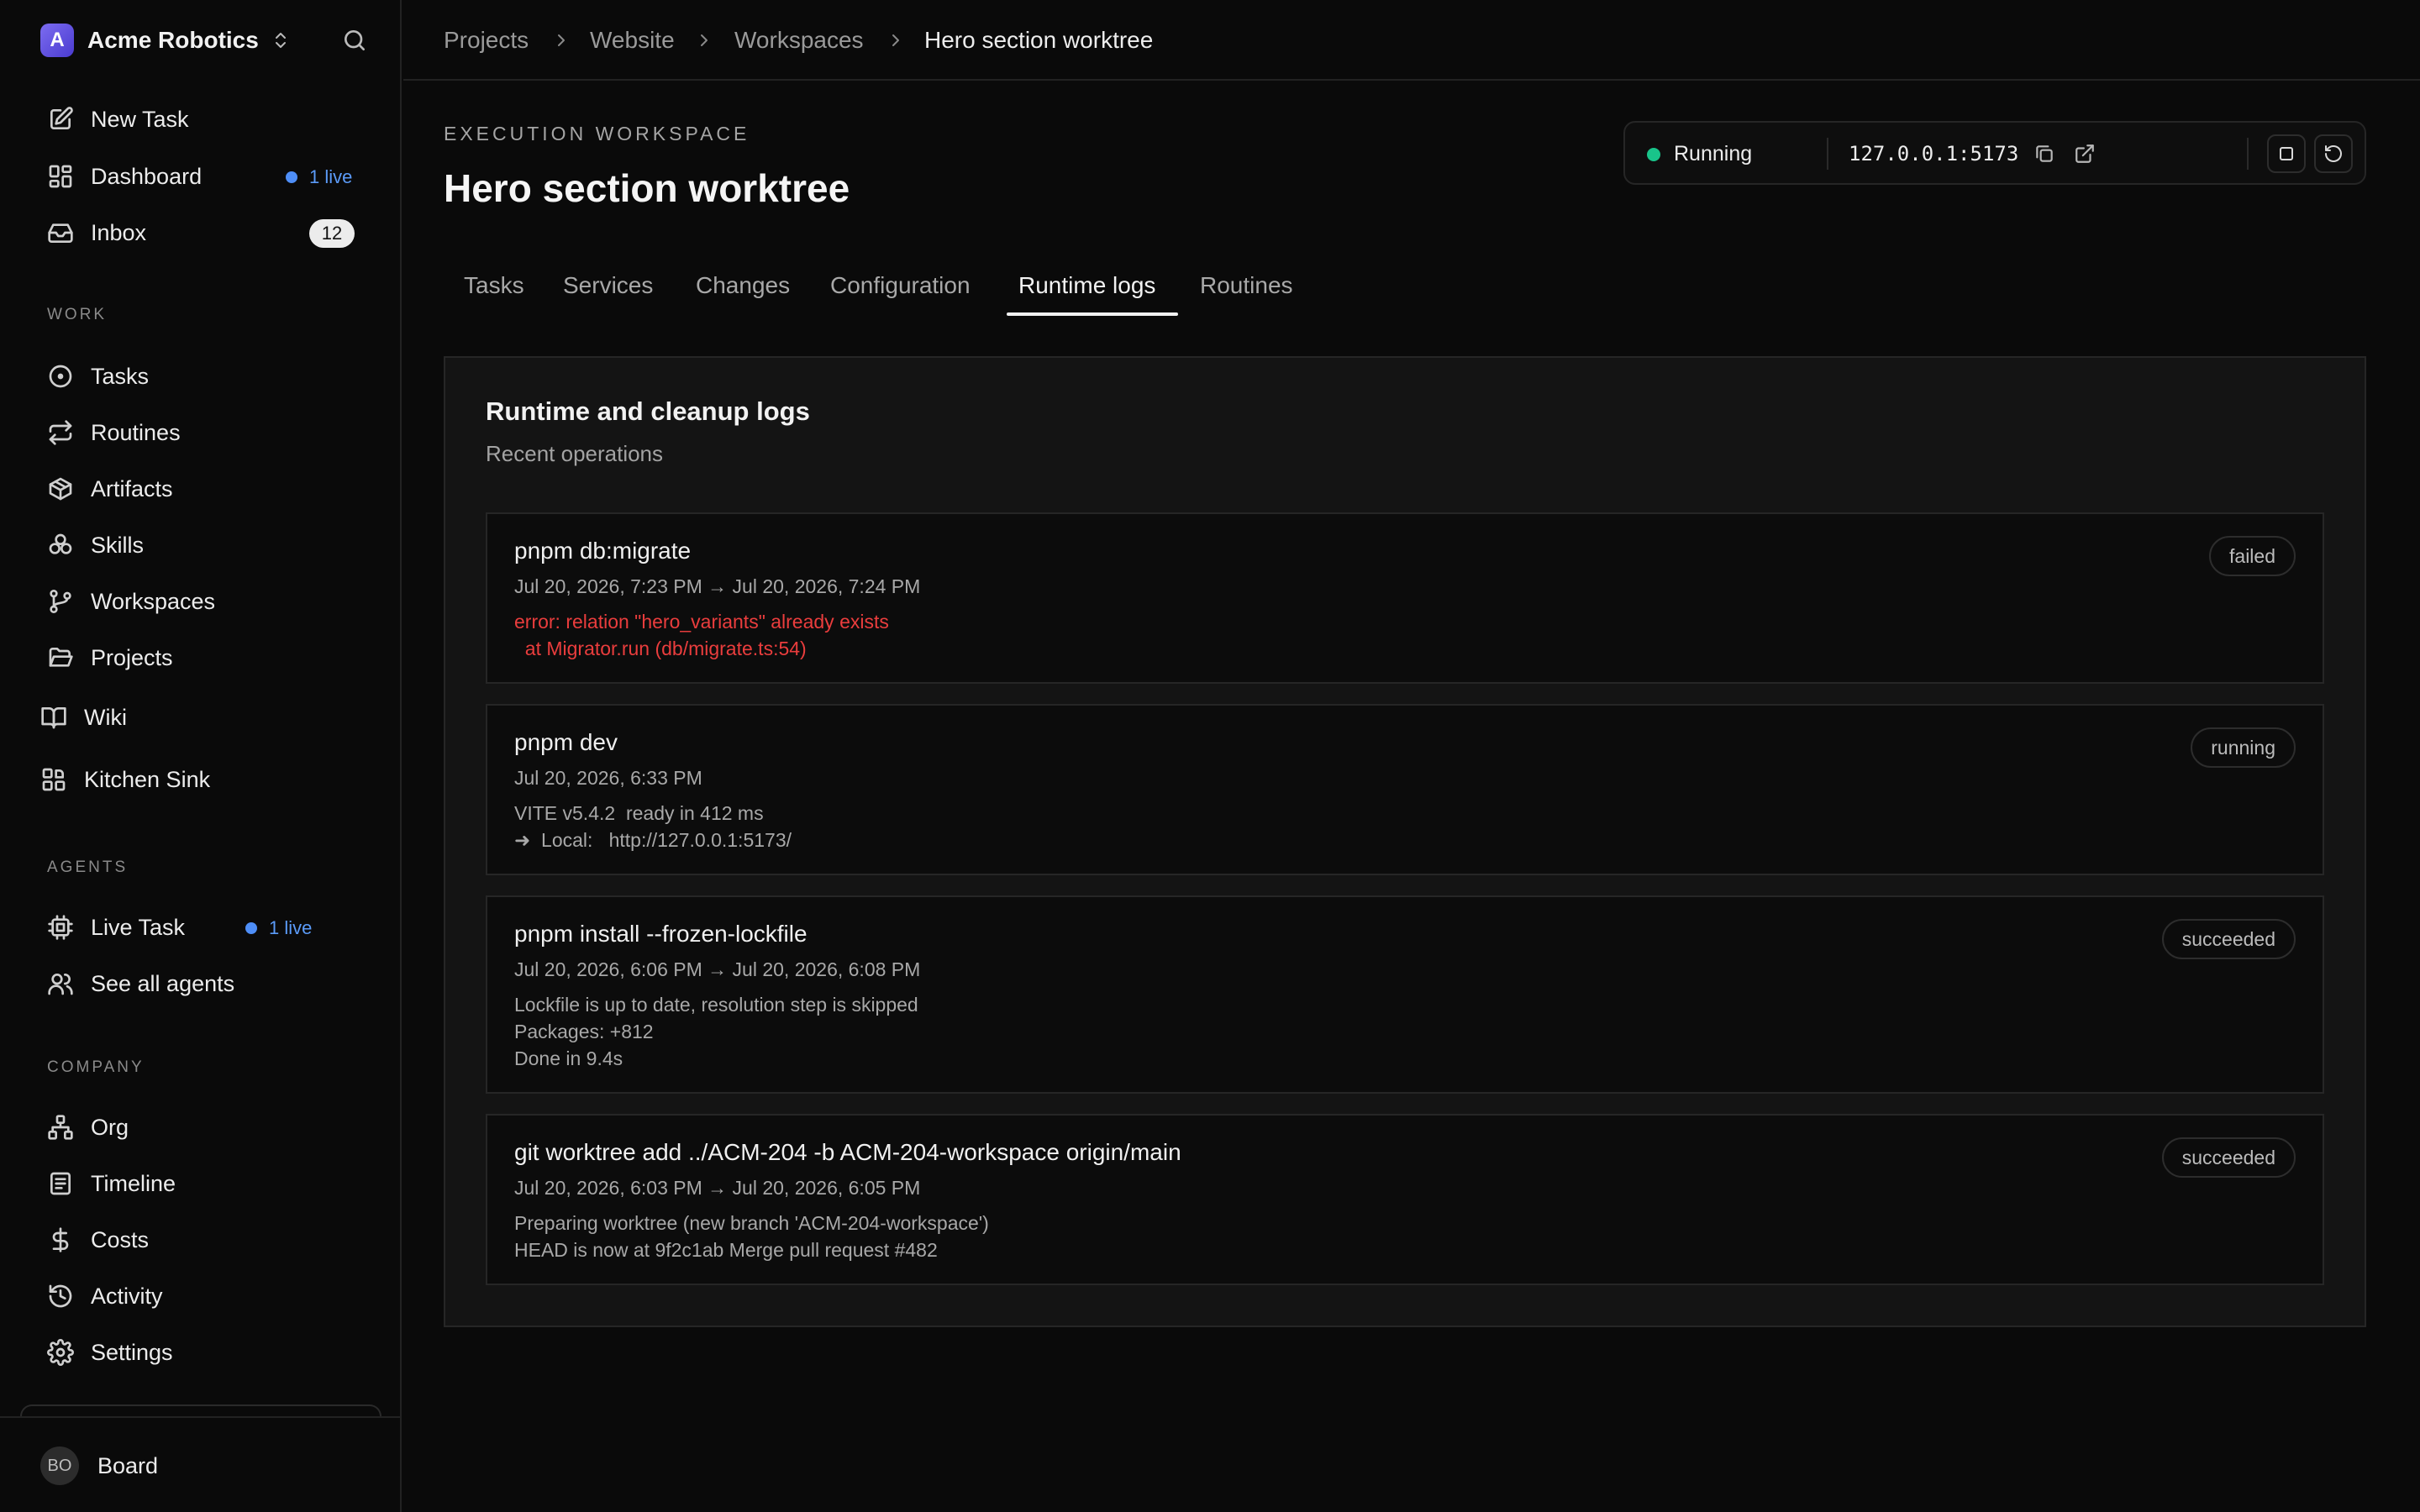  What do you see at coordinates (60, 983) in the screenshot?
I see `users-icon` at bounding box center [60, 983].